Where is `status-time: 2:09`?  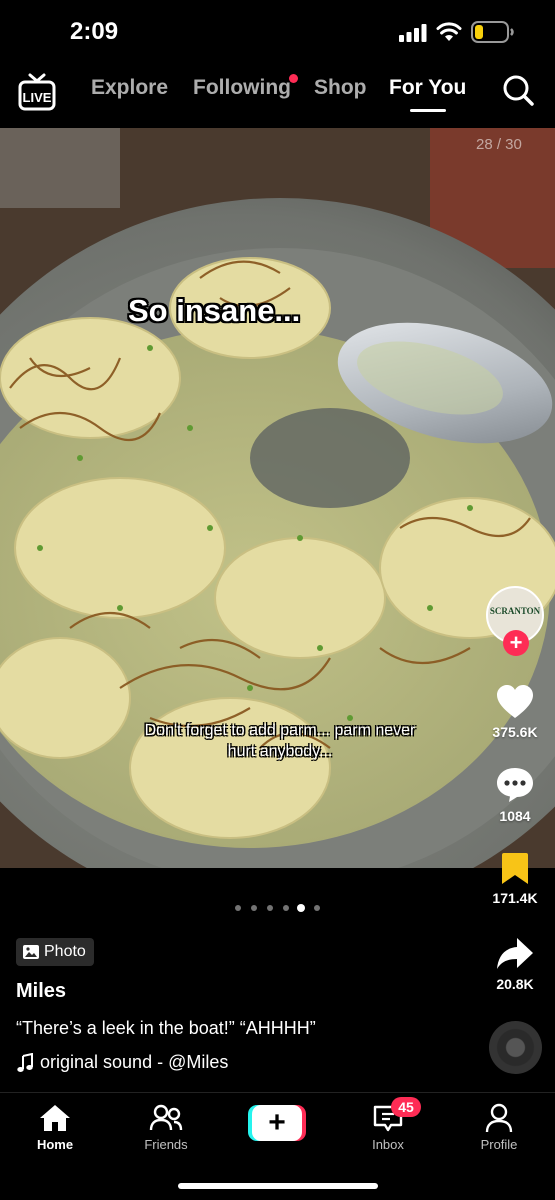
status-time: 2:09 is located at coordinates (94, 31).